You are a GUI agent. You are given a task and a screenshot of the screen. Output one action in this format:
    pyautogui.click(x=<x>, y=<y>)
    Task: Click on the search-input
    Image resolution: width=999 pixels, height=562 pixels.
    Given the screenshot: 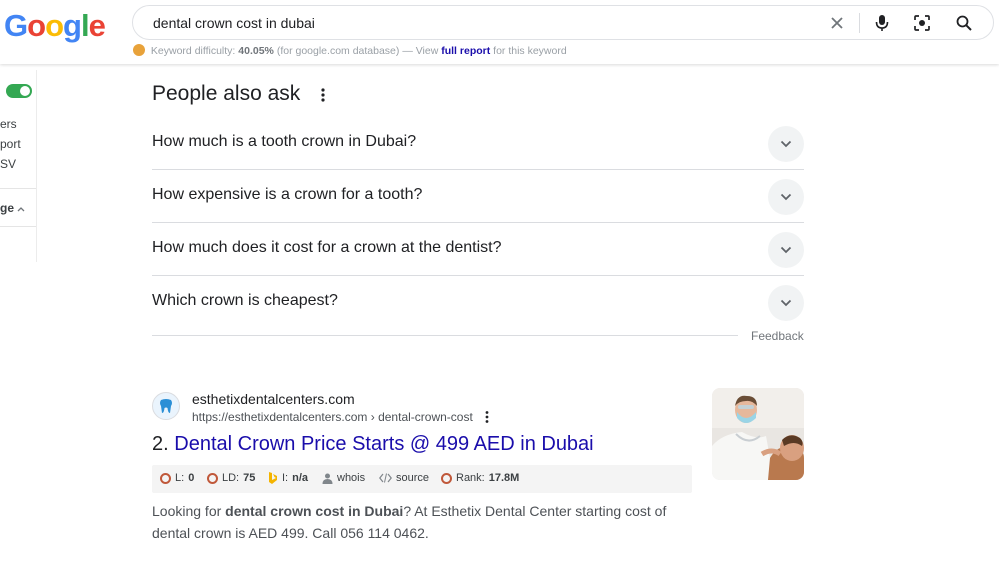 What is the action you would take?
    pyautogui.click(x=478, y=23)
    